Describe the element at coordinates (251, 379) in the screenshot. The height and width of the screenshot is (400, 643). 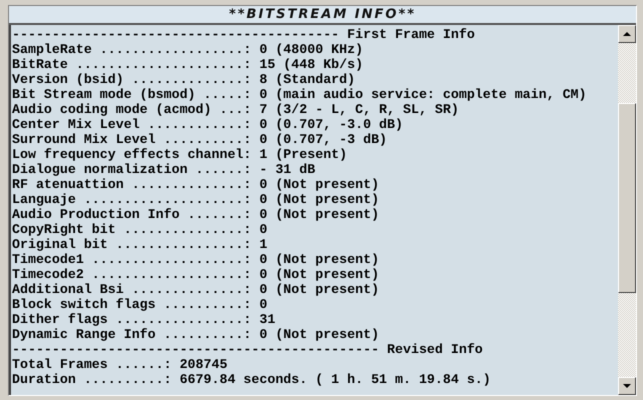
I see `info-line: Duration ..........: 6679.84 seconds. ( 1 h. 51 m. 19.84 s.)` at that location.